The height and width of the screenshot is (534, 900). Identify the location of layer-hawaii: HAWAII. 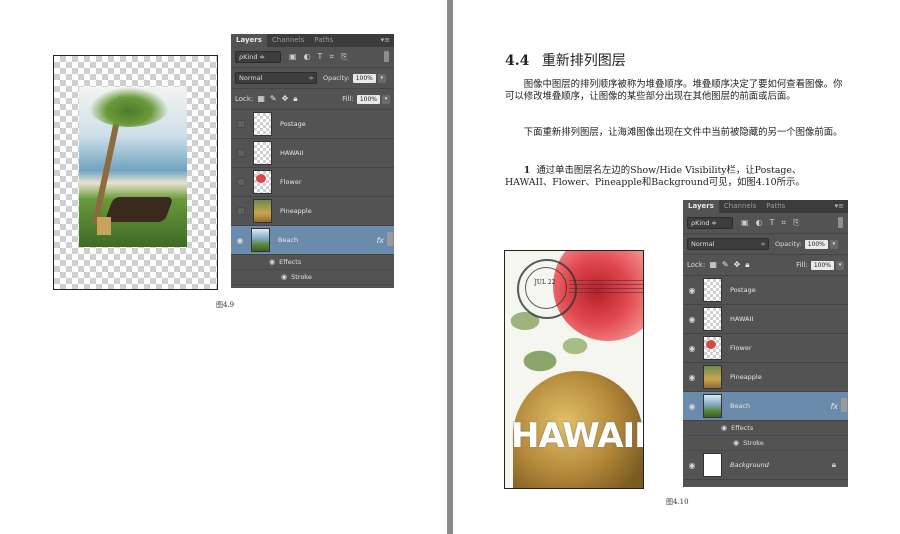
(312, 153).